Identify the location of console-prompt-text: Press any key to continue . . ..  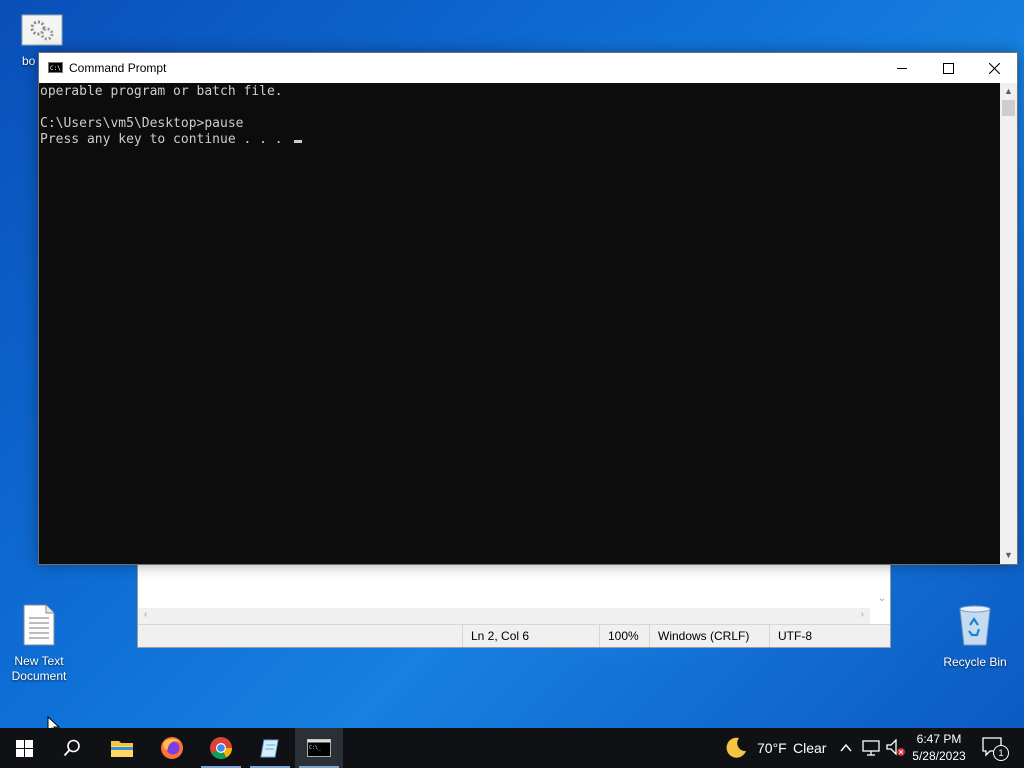
(165, 139).